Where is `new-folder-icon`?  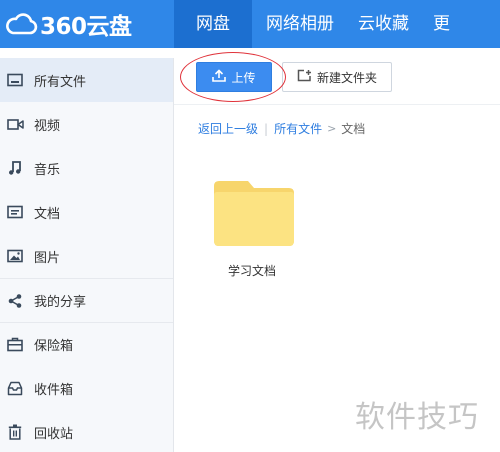 new-folder-icon is located at coordinates (307, 77).